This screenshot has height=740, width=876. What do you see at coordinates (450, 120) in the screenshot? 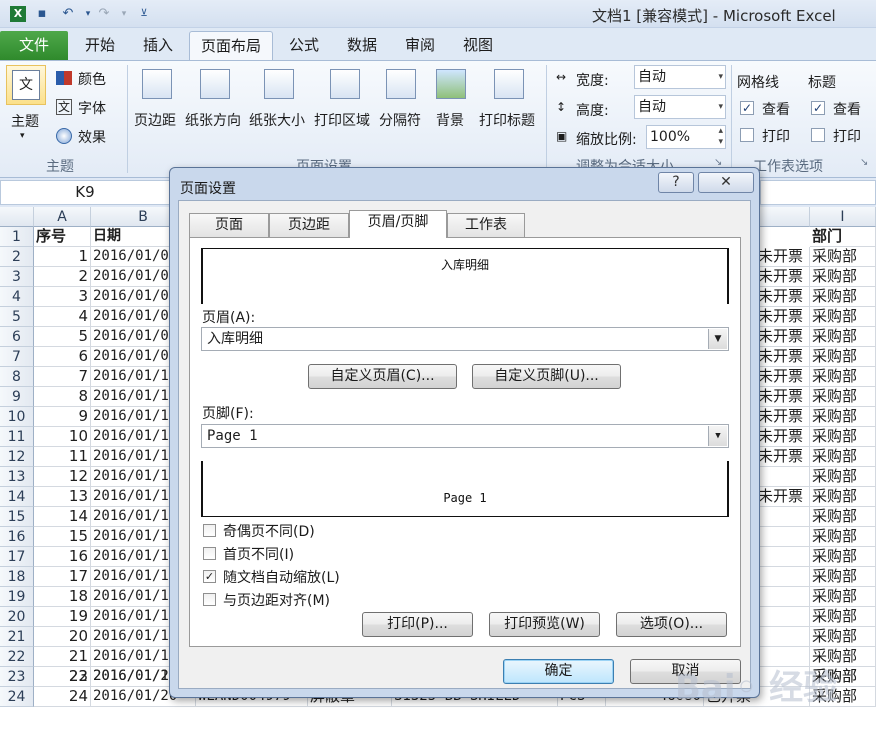
I see `background-button: 背景` at bounding box center [450, 120].